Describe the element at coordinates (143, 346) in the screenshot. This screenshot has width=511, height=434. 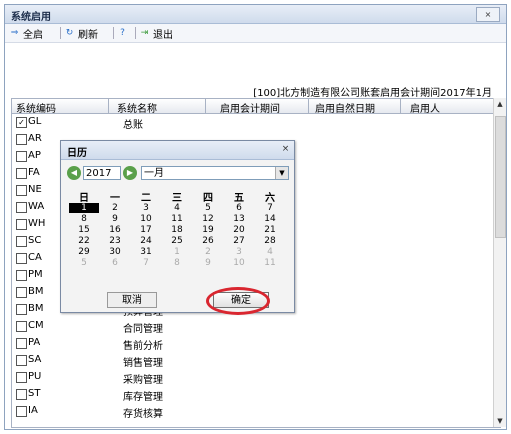
I see `system-name: 售前分析` at that location.